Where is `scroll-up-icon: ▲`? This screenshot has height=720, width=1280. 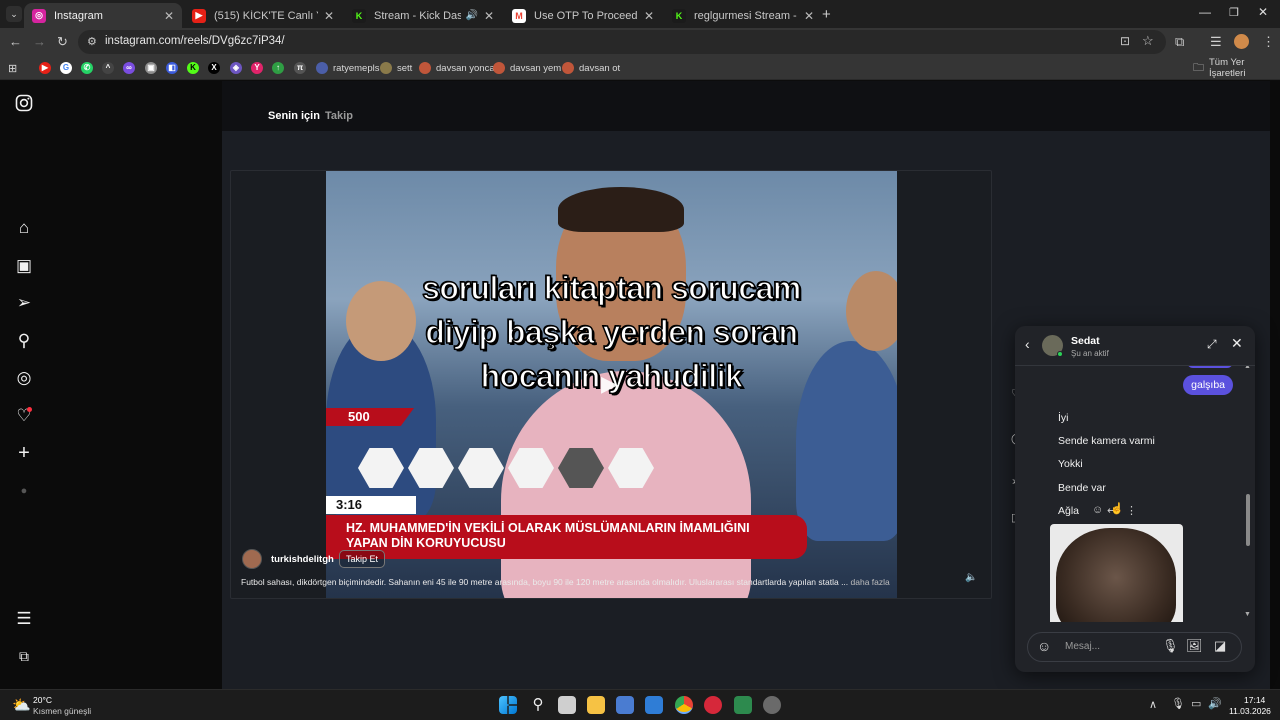 scroll-up-icon: ▲ is located at coordinates (1247, 368).